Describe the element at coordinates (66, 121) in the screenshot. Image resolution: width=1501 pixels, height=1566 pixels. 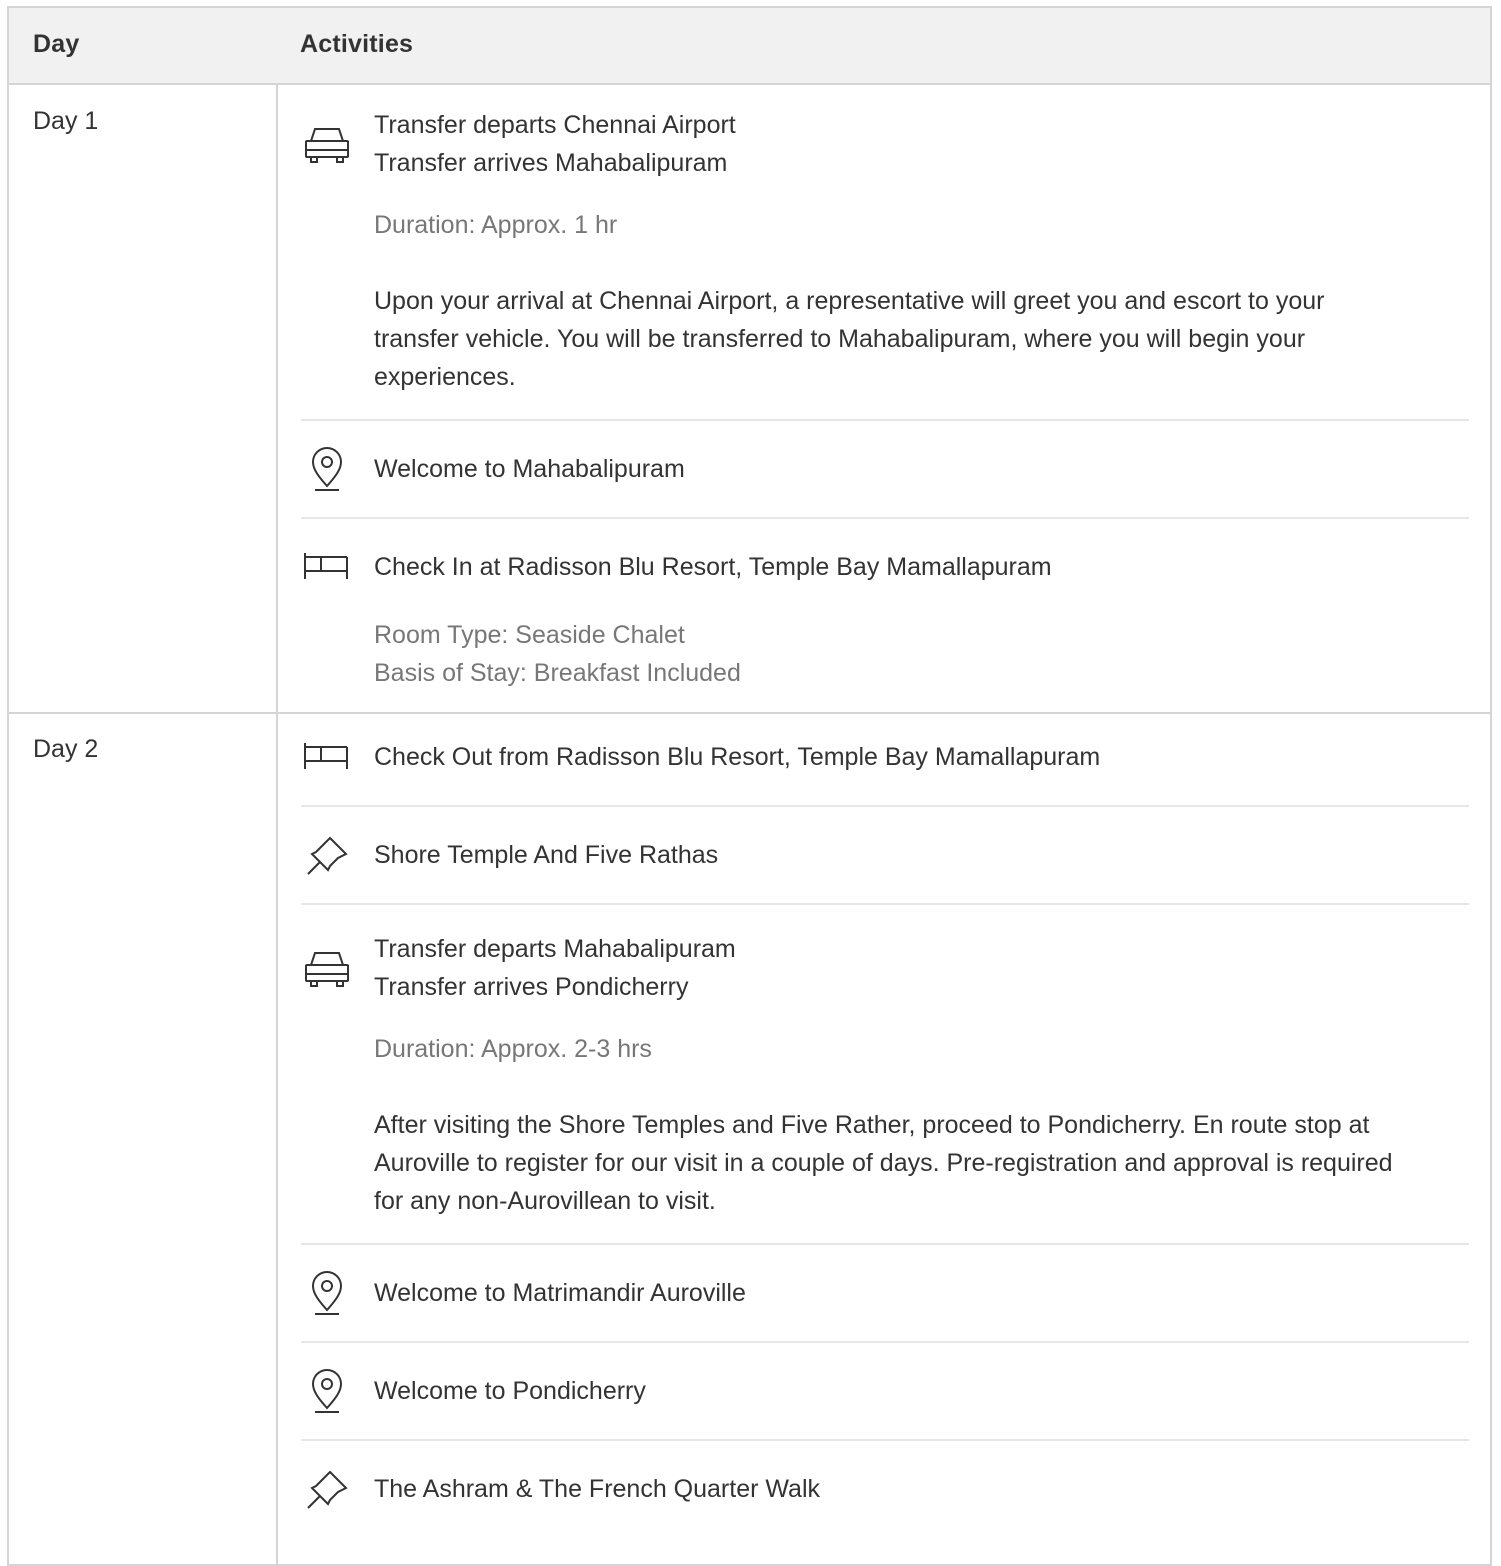
I see `day-label: Day 1` at that location.